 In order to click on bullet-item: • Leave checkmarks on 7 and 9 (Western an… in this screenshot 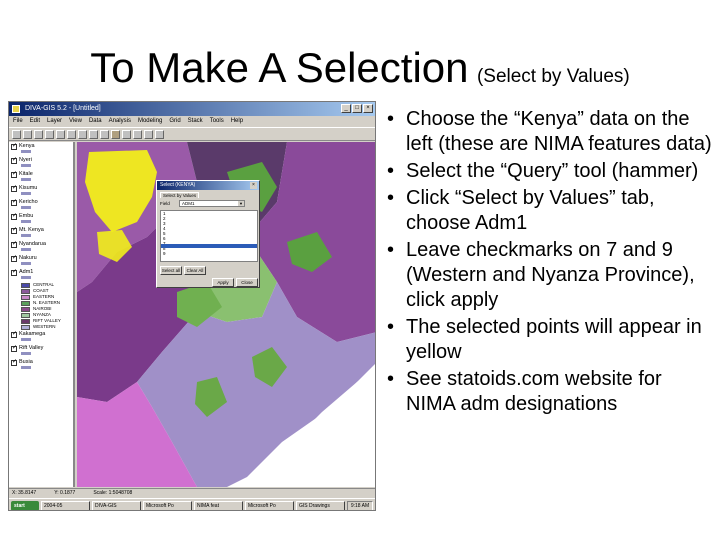, I will do `click(550, 275)`.